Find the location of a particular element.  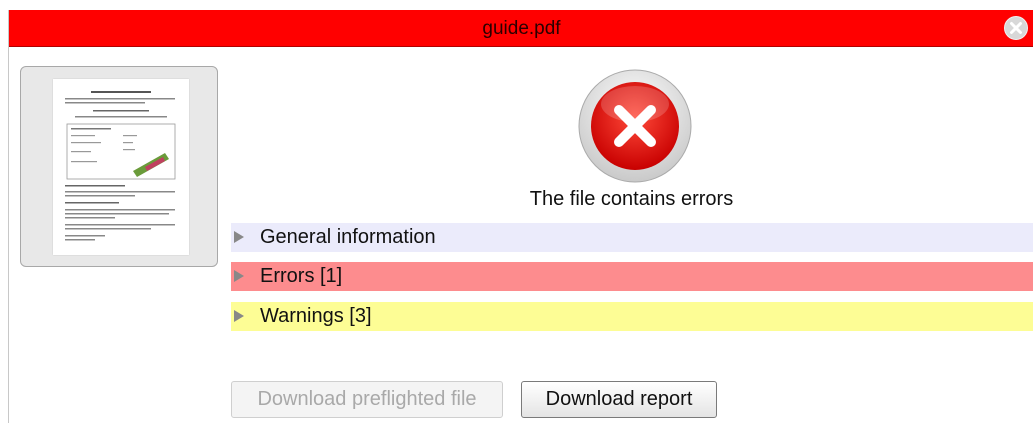

title-bar: guide.pdf is located at coordinates (521, 28).